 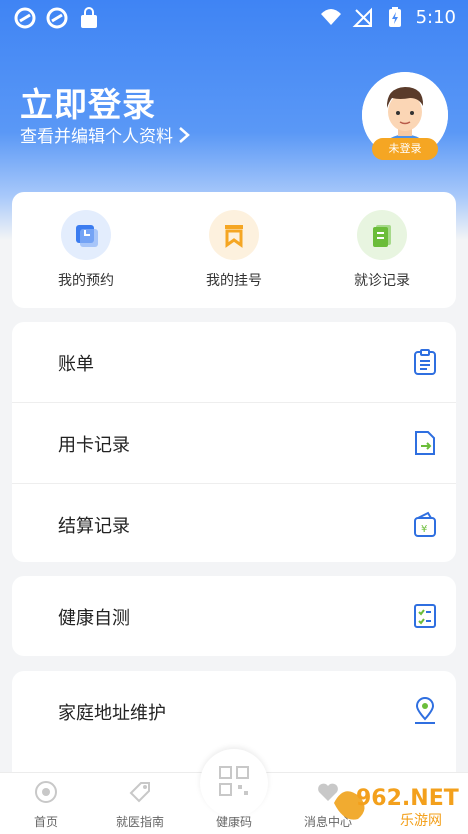 I want to click on watermark-sub: 乐游网, so click(x=421, y=821).